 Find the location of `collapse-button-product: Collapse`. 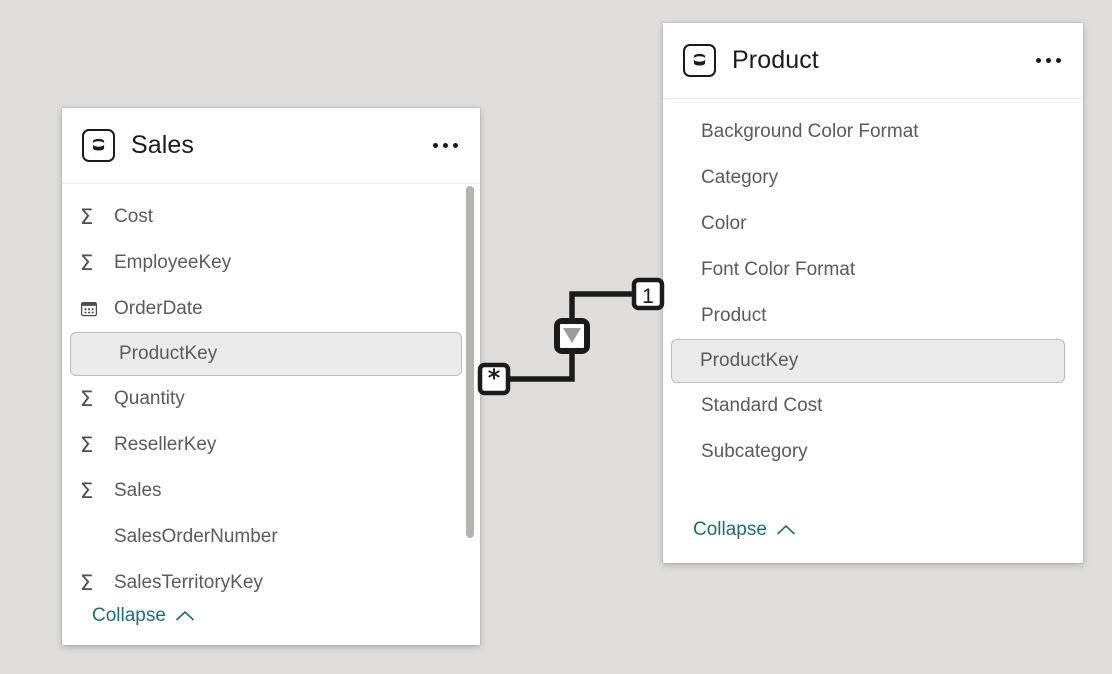

collapse-button-product: Collapse is located at coordinates (873, 541).